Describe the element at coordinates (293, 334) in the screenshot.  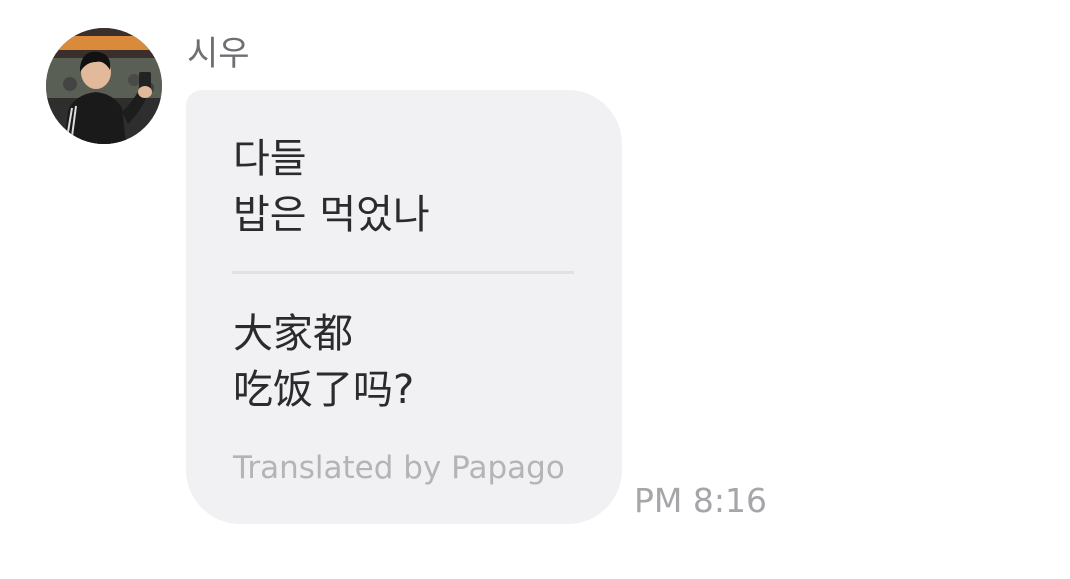
I see `translated-line: 大家都` at that location.